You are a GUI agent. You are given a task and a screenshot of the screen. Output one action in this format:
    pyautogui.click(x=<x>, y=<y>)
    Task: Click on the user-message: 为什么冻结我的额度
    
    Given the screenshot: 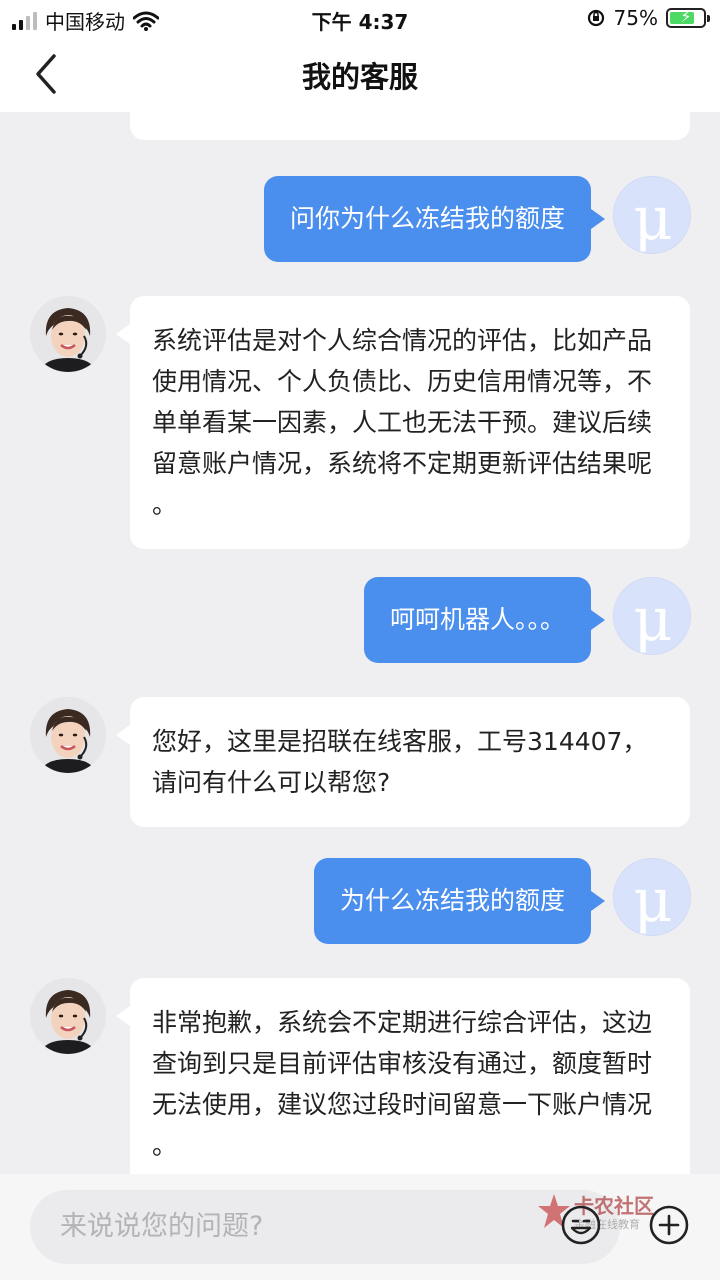 What is the action you would take?
    pyautogui.click(x=459, y=901)
    